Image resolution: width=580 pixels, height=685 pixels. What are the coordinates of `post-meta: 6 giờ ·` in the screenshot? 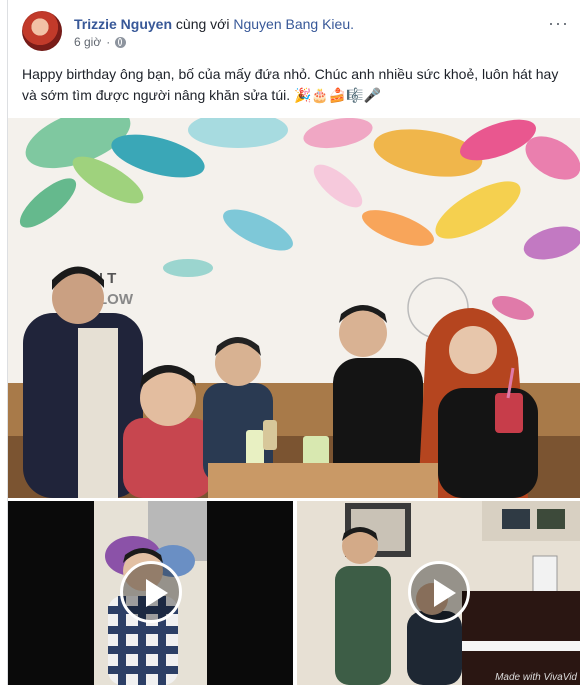 It's located at (100, 42).